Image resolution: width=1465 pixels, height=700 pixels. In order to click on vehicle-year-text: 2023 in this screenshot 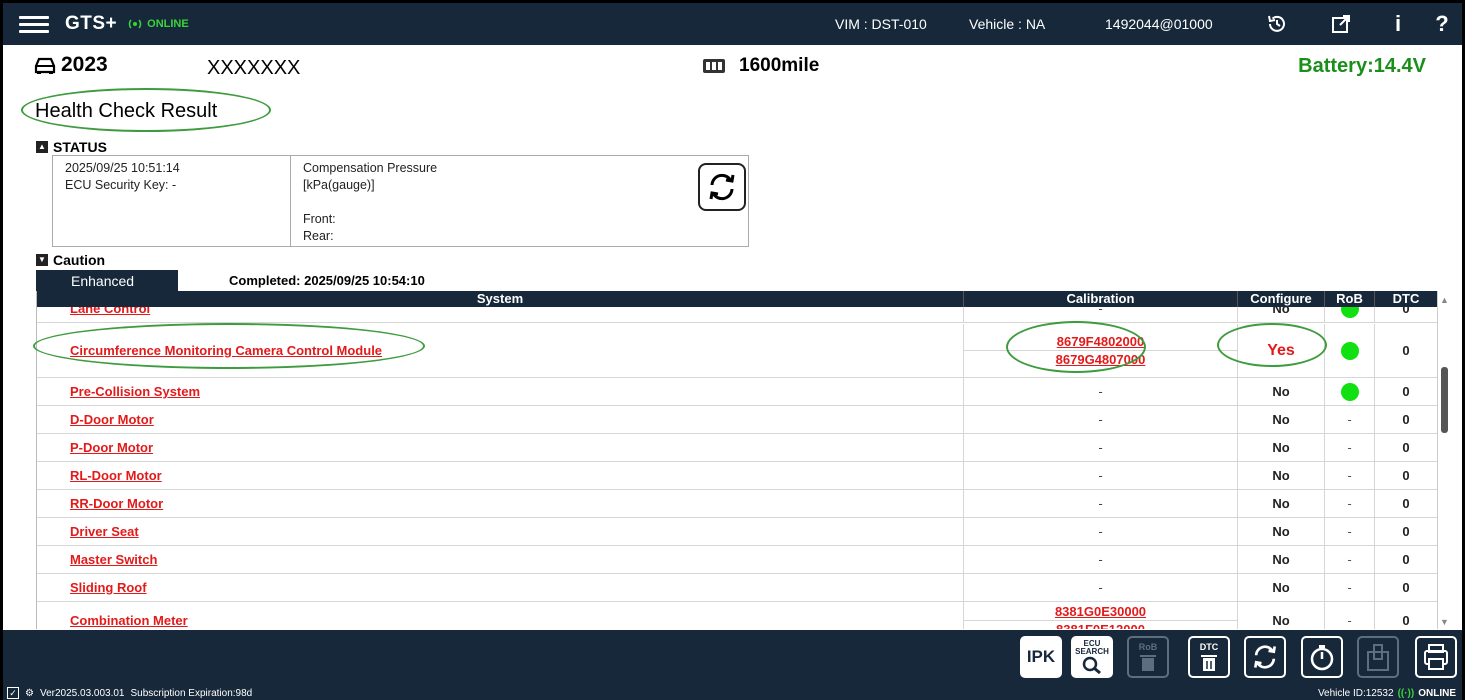, I will do `click(84, 64)`.